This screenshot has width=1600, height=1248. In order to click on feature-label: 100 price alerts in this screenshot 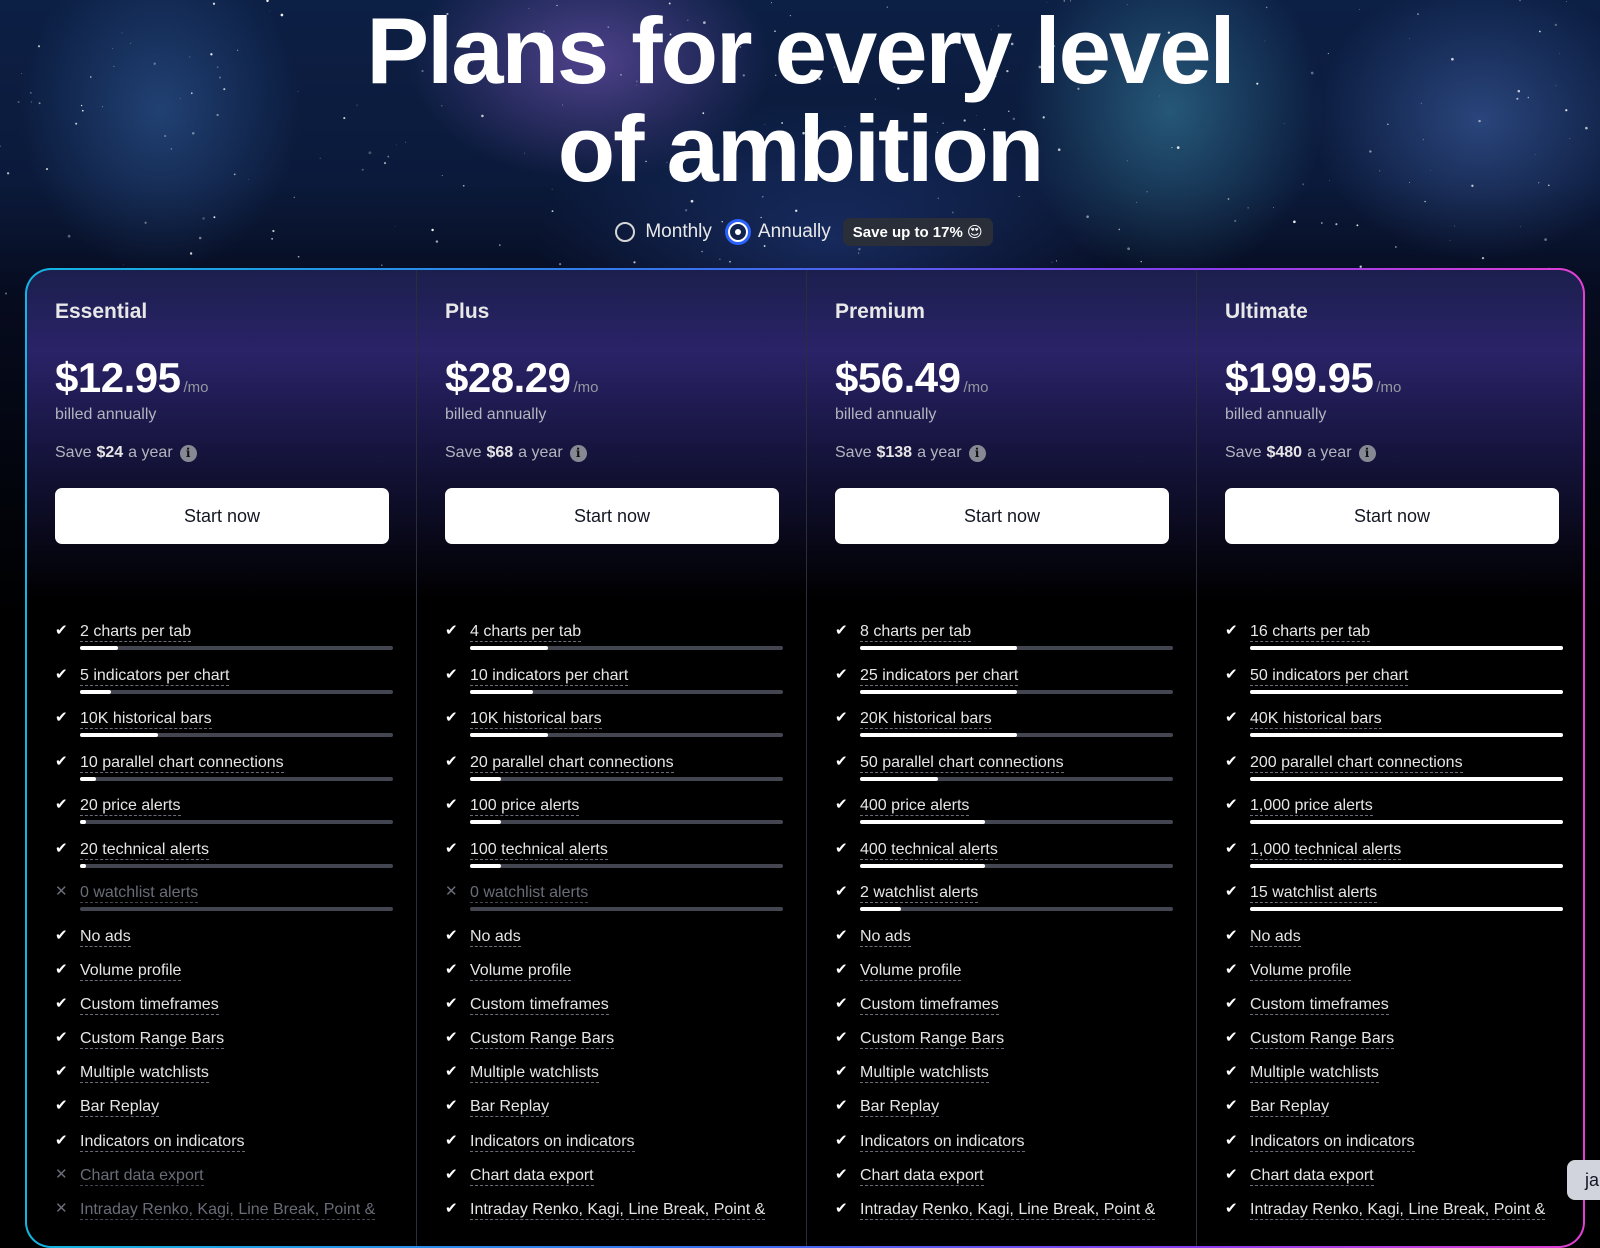, I will do `click(525, 806)`.